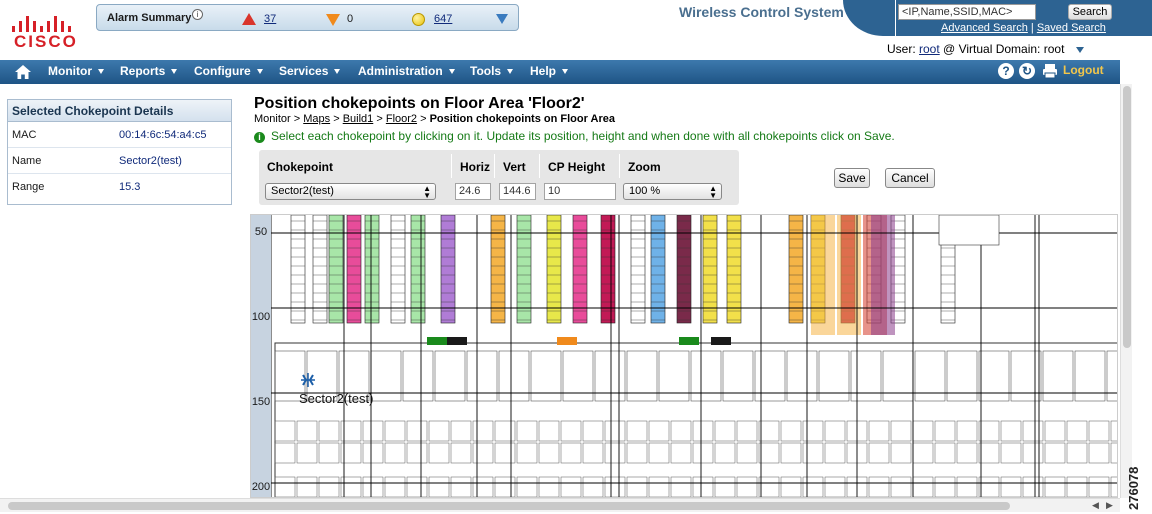 This screenshot has width=1152, height=514. What do you see at coordinates (502, 19) in the screenshot?
I see `alarm-dropdown-icon` at bounding box center [502, 19].